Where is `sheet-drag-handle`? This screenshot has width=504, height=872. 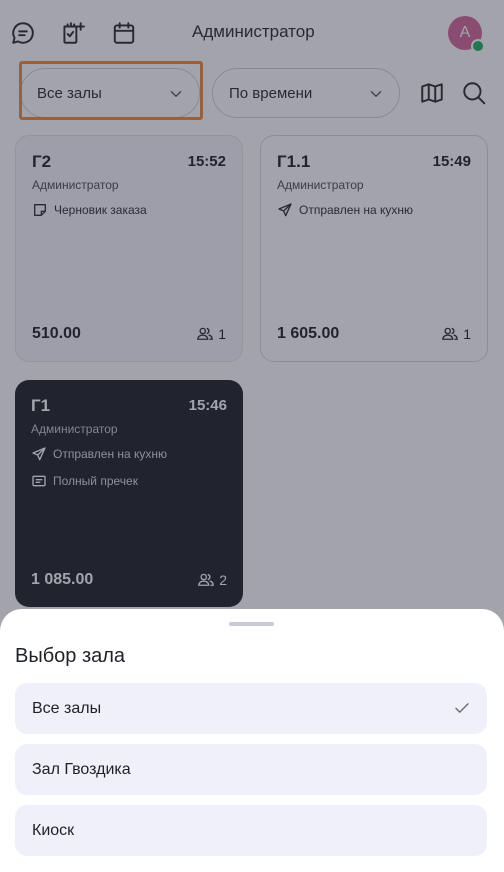
sheet-drag-handle is located at coordinates (251, 624).